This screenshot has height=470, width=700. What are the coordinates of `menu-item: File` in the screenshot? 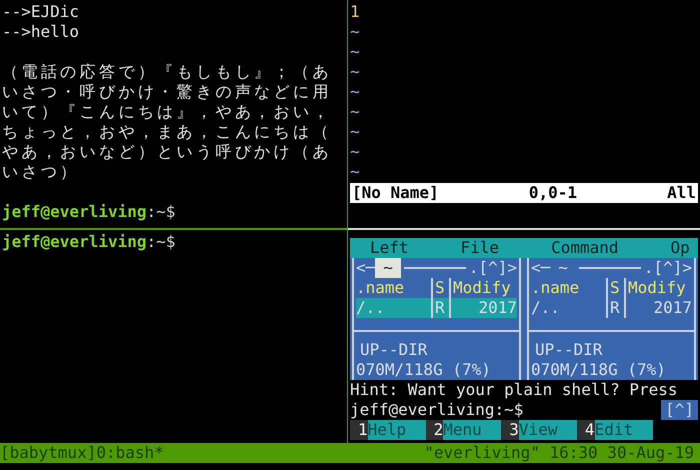 It's located at (480, 248).